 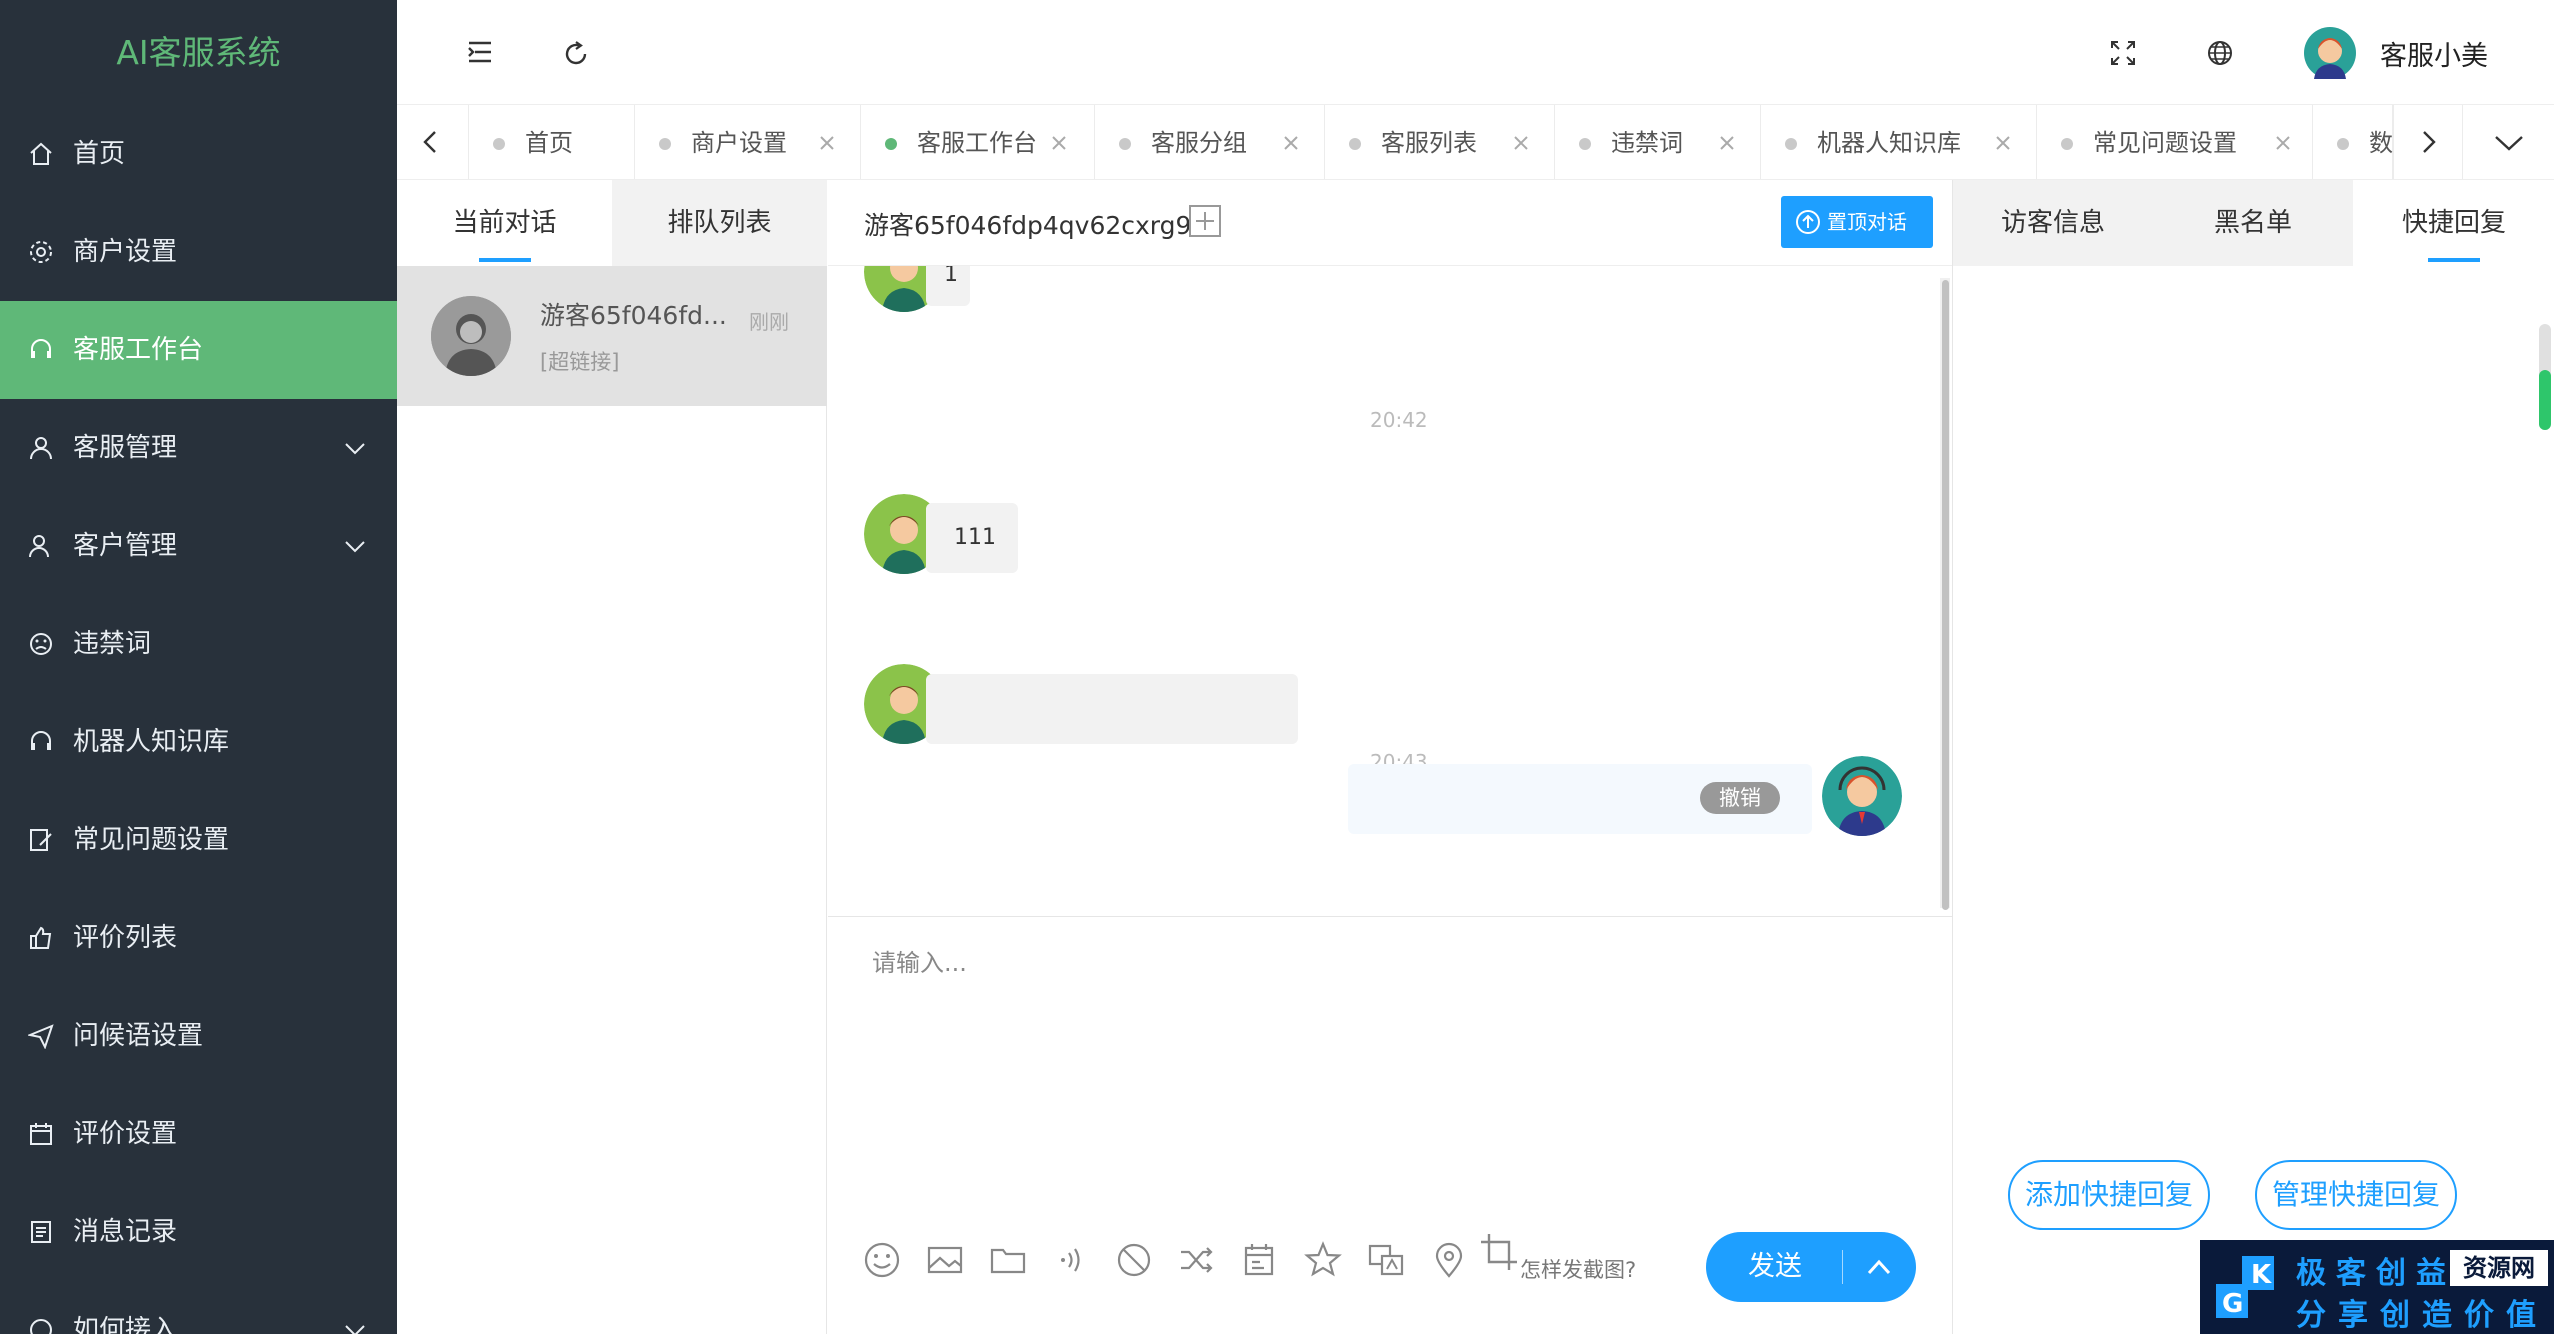 I want to click on tab-scroll-left-button, so click(x=433, y=142).